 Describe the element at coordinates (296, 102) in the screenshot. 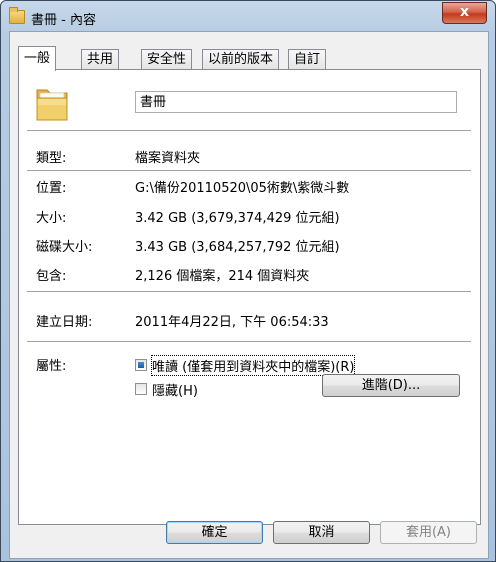

I see `folder-name-input: 書冊` at that location.